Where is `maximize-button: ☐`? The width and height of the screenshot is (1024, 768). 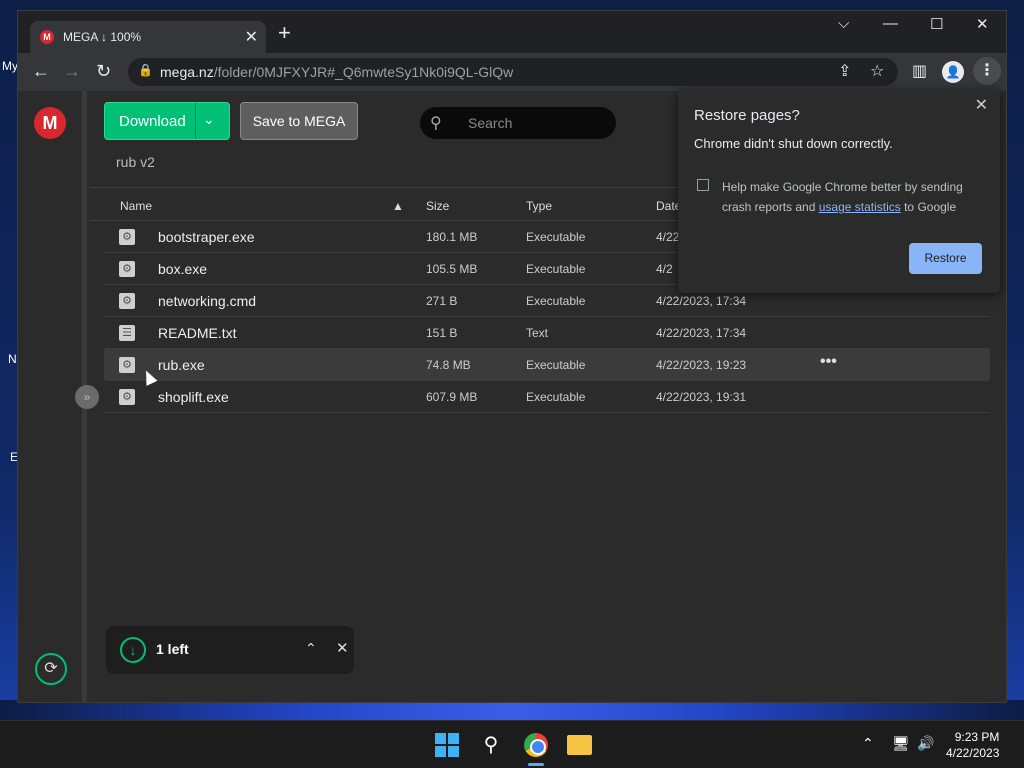 maximize-button: ☐ is located at coordinates (936, 24).